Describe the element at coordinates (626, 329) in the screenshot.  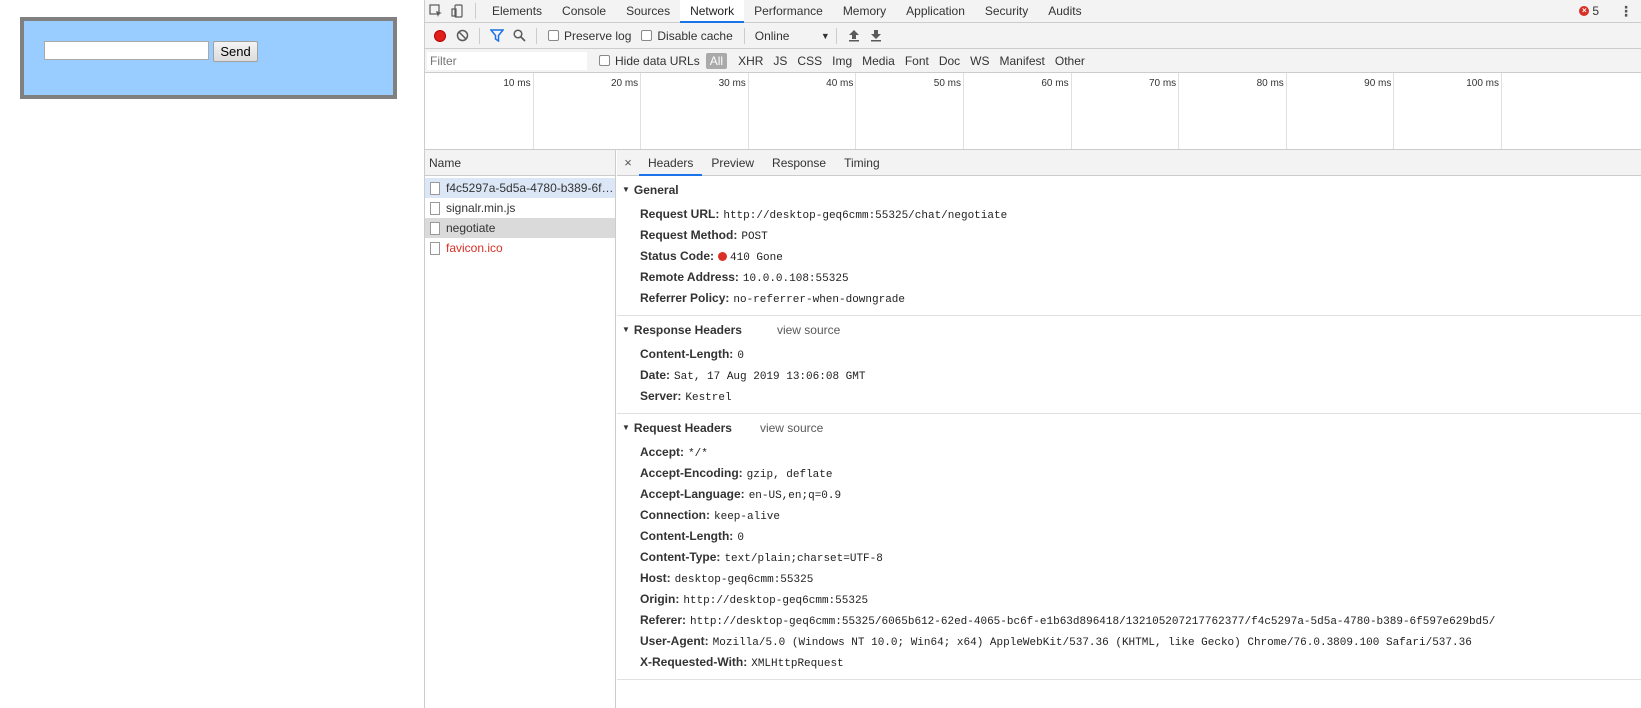
I see `expand-triangle-icon: ▼` at that location.